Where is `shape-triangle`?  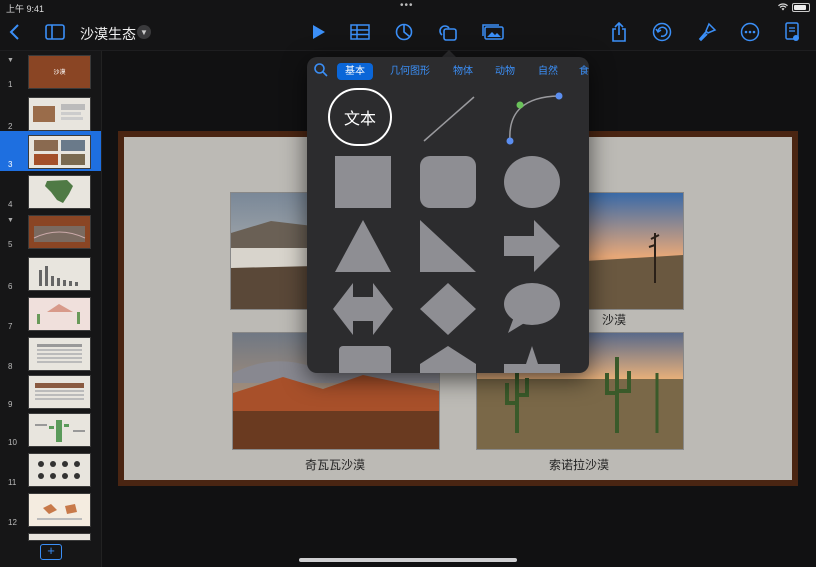
shape-triangle is located at coordinates (363, 246).